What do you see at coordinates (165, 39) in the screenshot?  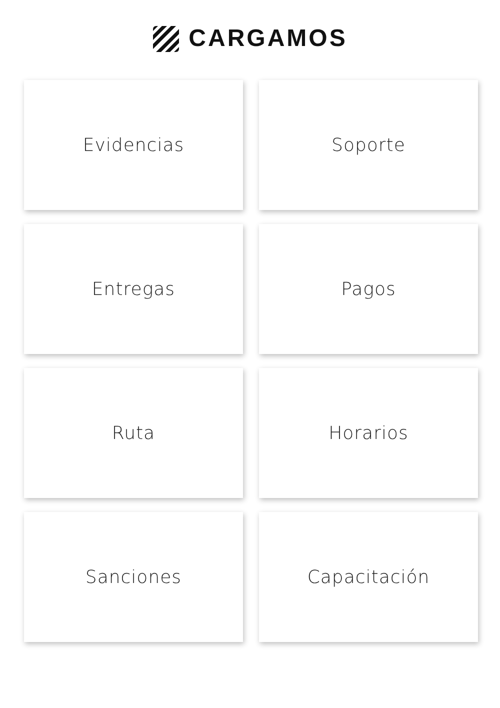 I see `logo-icon` at bounding box center [165, 39].